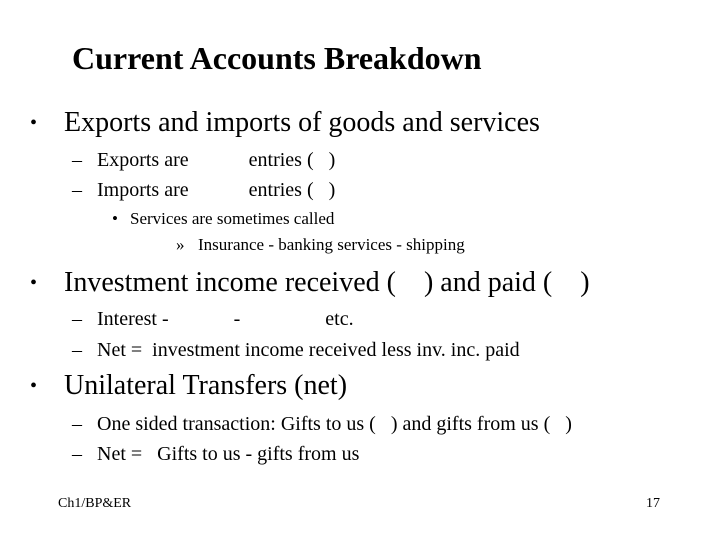 The width and height of the screenshot is (720, 540). What do you see at coordinates (653, 503) in the screenshot?
I see `page-number: 17` at bounding box center [653, 503].